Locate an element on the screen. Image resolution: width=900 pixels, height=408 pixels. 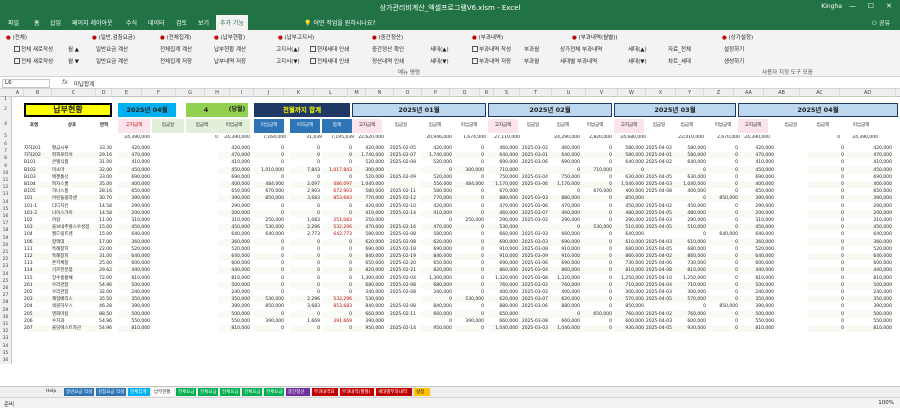
charge-month-up-button: 부과월 is located at coordinates (531, 49).